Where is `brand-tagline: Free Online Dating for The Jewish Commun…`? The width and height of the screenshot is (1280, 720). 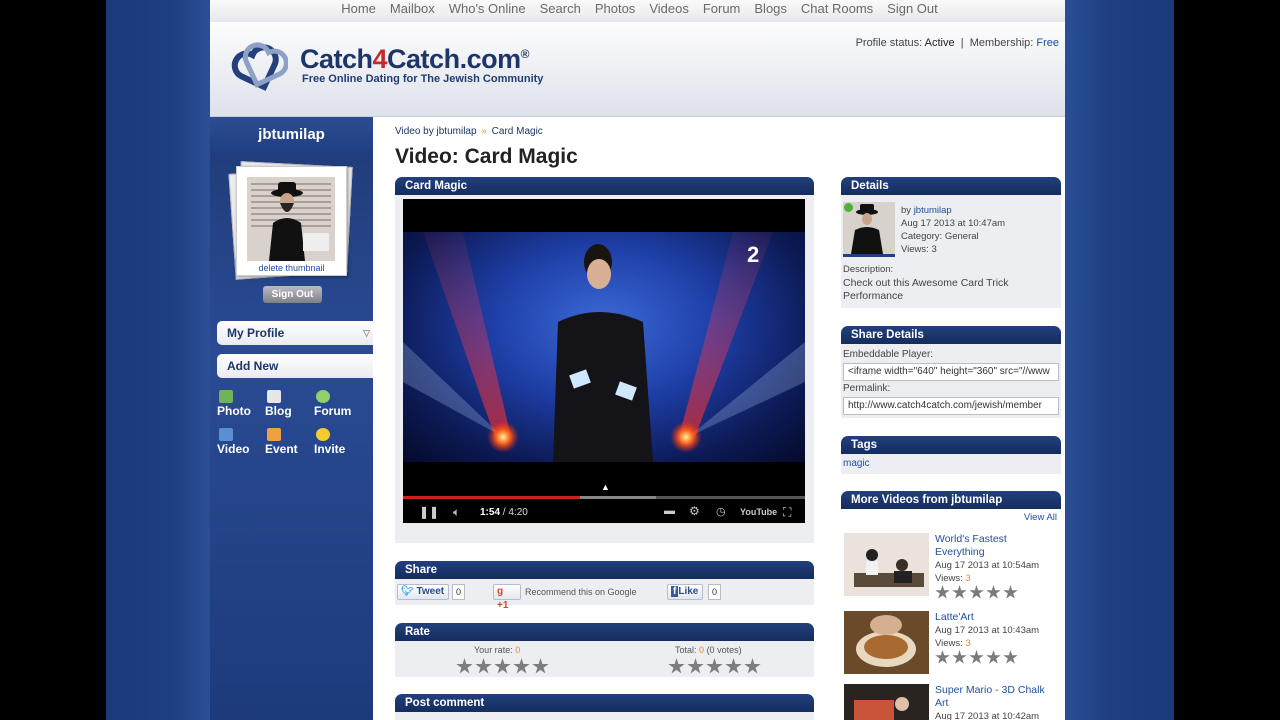 brand-tagline: Free Online Dating for The Jewish Commun… is located at coordinates (423, 79).